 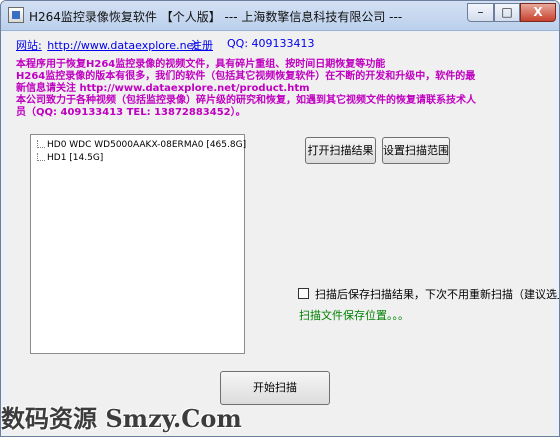 What do you see at coordinates (507, 12) in the screenshot?
I see `maximize-button: □` at bounding box center [507, 12].